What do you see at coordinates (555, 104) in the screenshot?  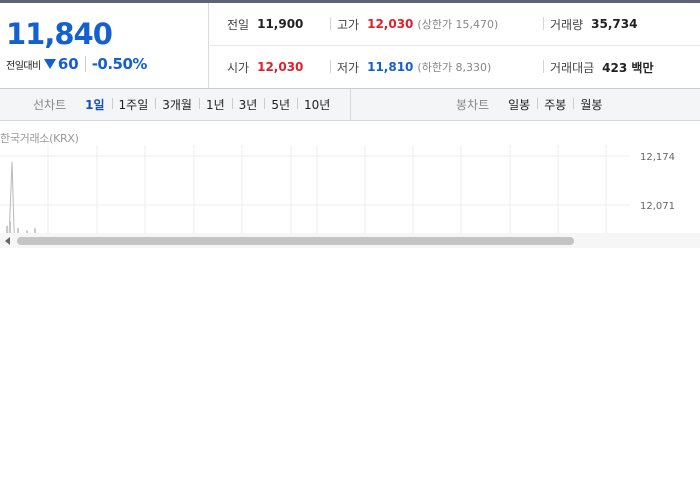 I see `weekly-candle-button: 주봉` at bounding box center [555, 104].